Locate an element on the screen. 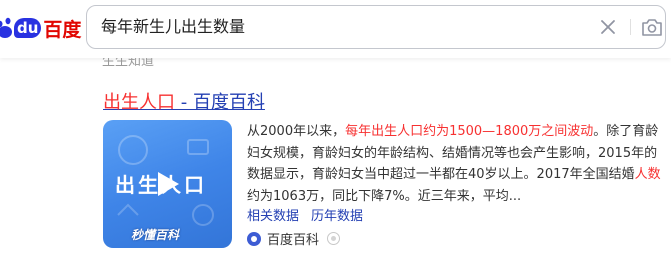 Image resolution: width=671 pixels, height=254 pixels. paw-icon is located at coordinates (7, 28).